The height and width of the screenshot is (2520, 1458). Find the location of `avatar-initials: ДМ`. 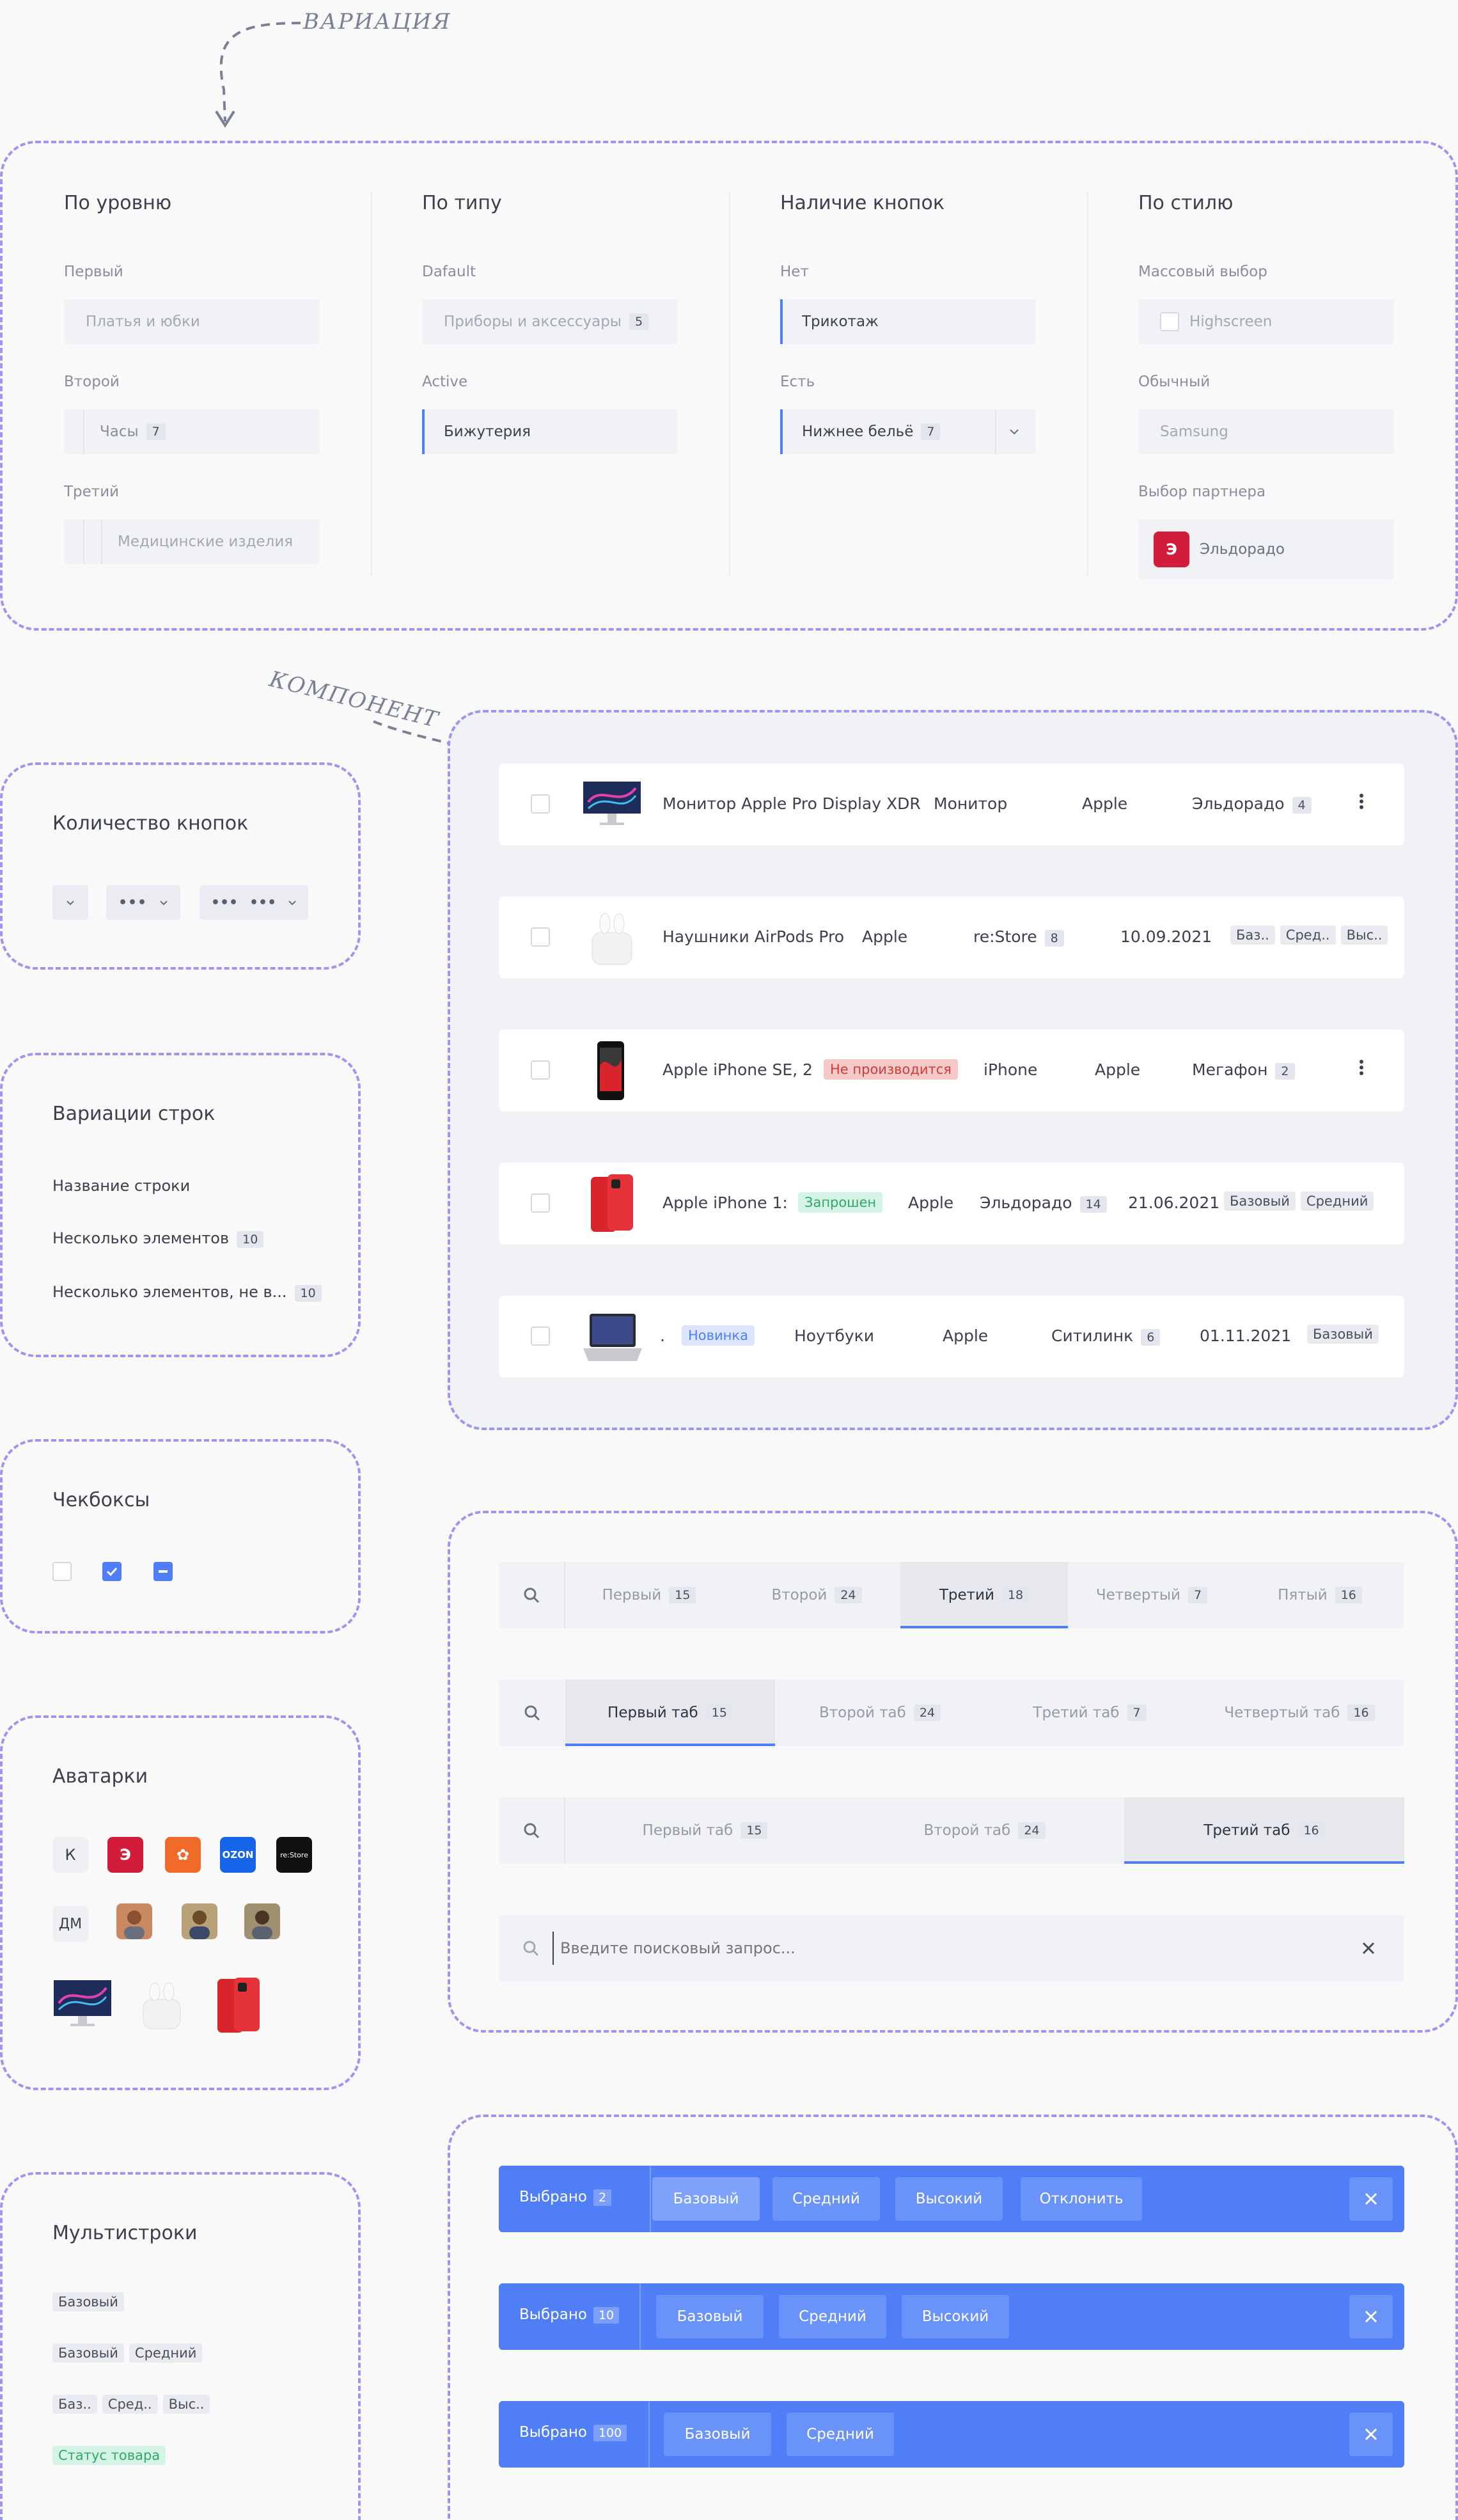

avatar-initials: ДМ is located at coordinates (70, 1924).